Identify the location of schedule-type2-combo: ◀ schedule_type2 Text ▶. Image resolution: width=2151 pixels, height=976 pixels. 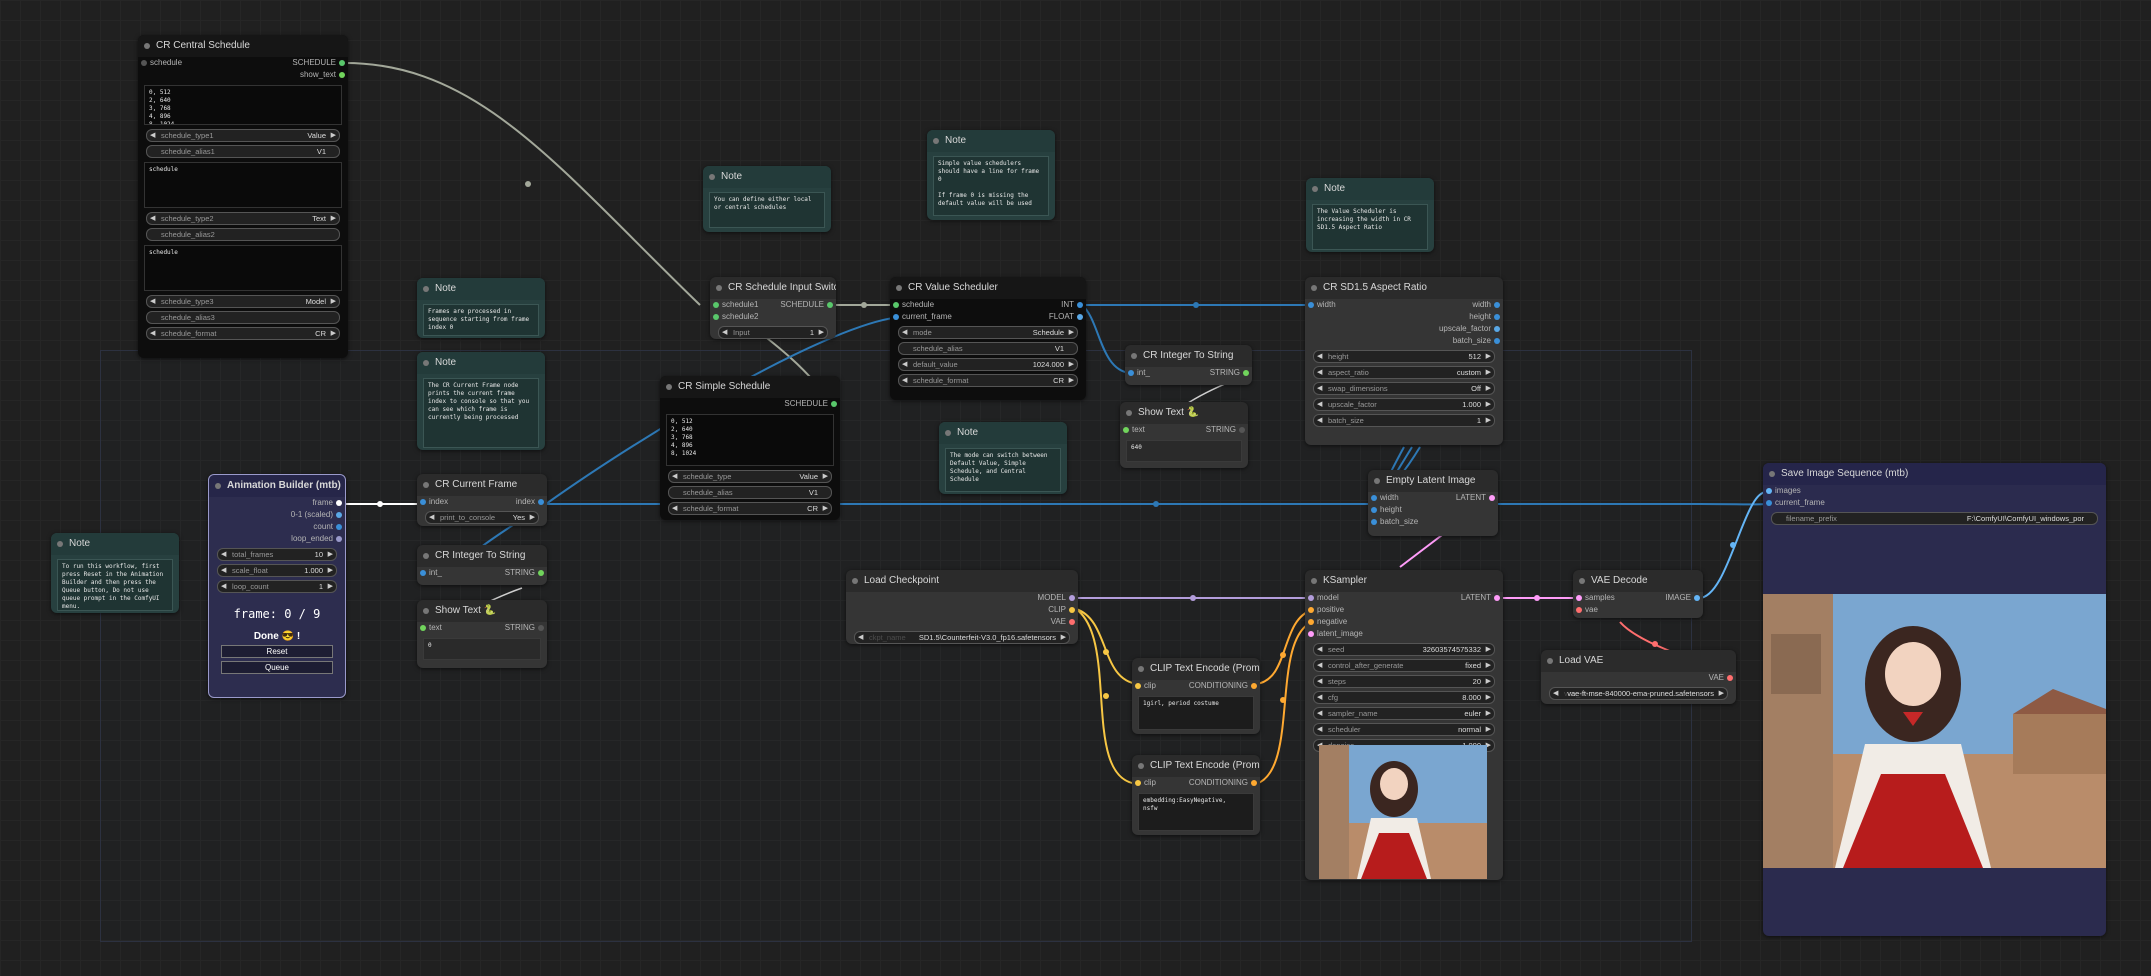
(243, 218).